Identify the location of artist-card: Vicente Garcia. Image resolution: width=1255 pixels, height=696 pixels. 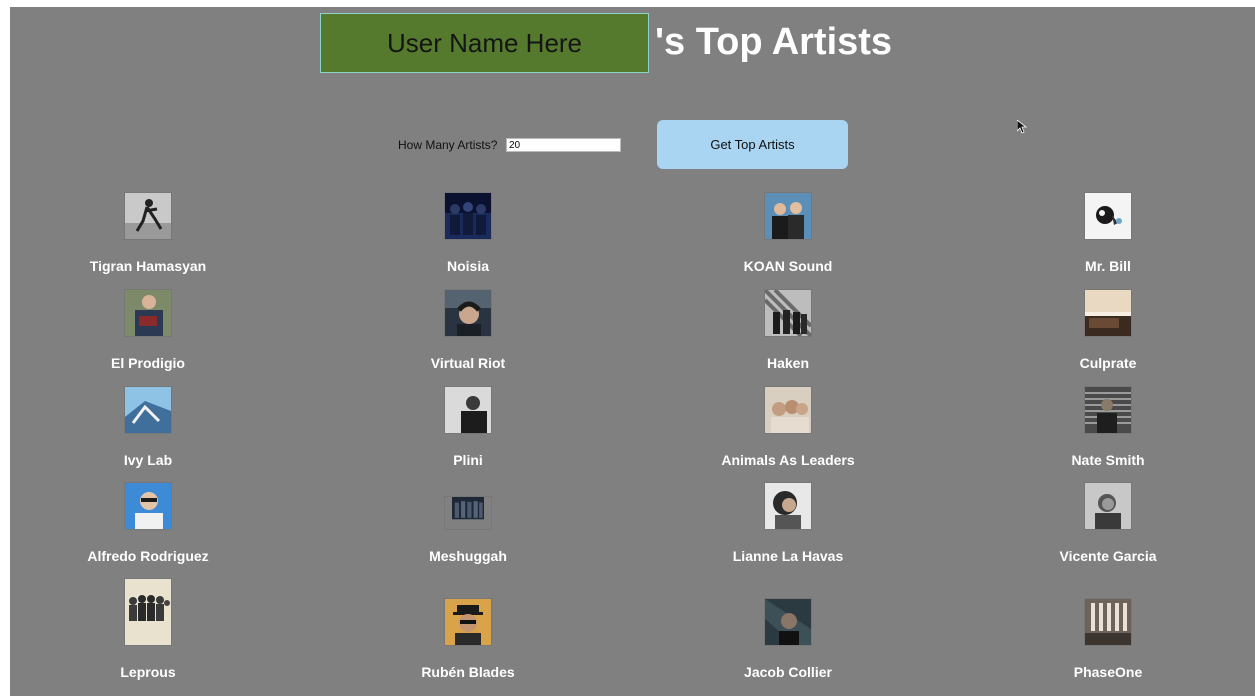
(1108, 523).